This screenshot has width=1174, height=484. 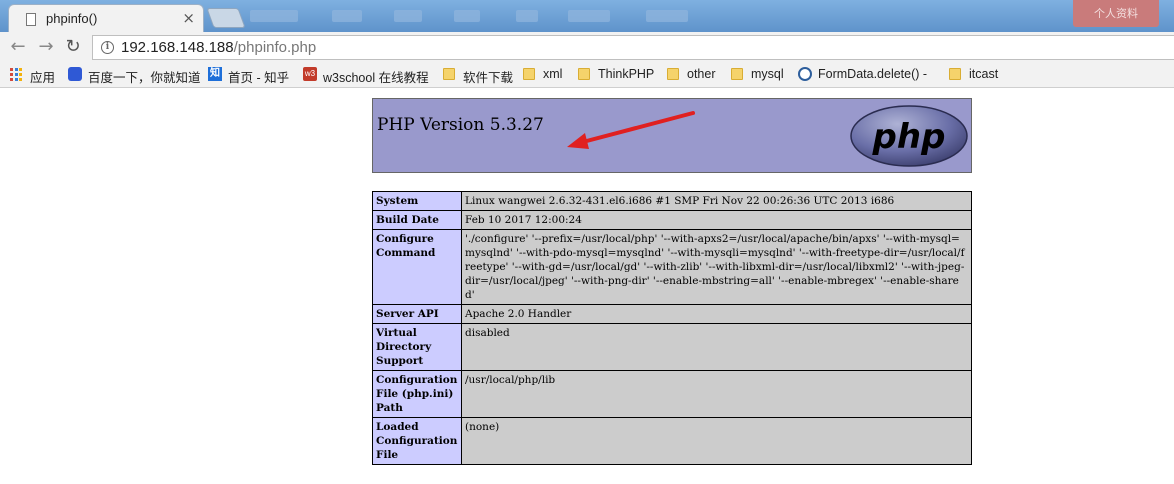 I want to click on table-row: Build Date Feb 10 2017 12:00:24, so click(x=672, y=220).